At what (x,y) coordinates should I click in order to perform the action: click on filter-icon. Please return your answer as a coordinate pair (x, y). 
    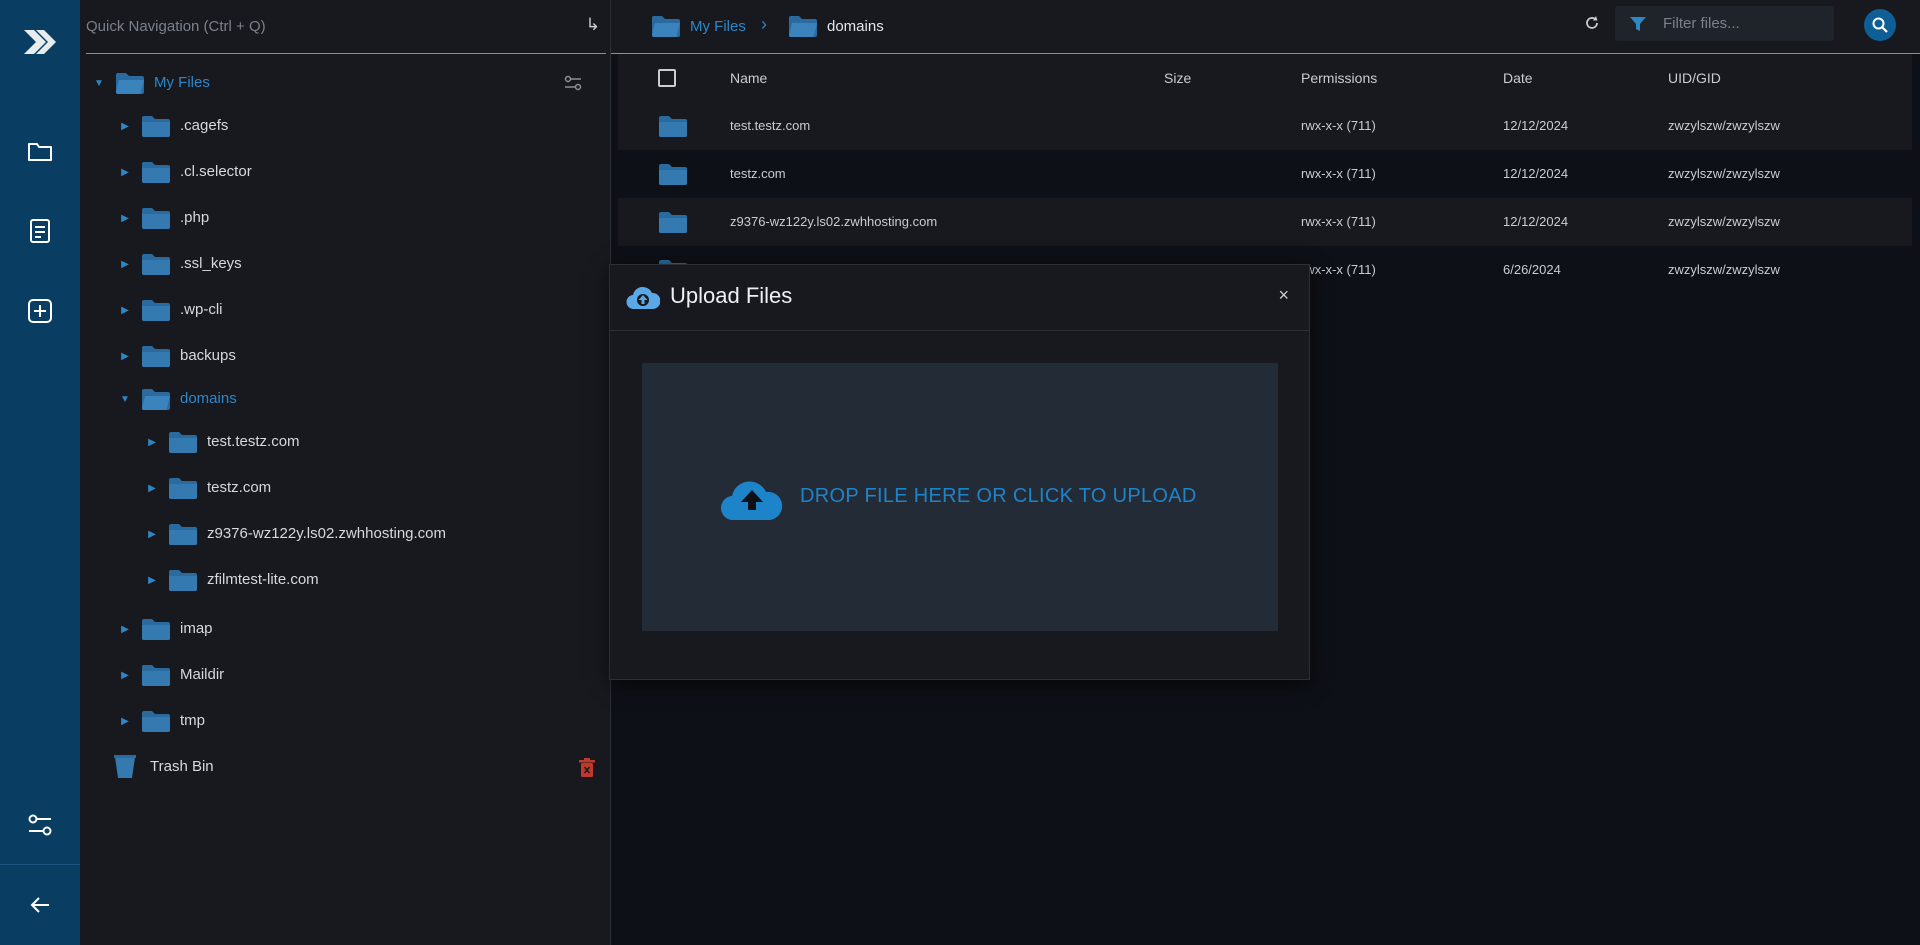
    Looking at the image, I should click on (1638, 24).